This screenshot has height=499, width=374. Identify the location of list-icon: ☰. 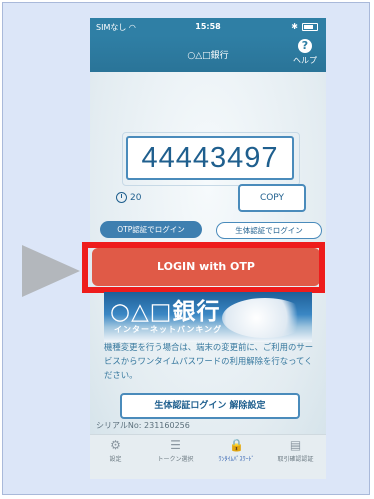
(175, 445).